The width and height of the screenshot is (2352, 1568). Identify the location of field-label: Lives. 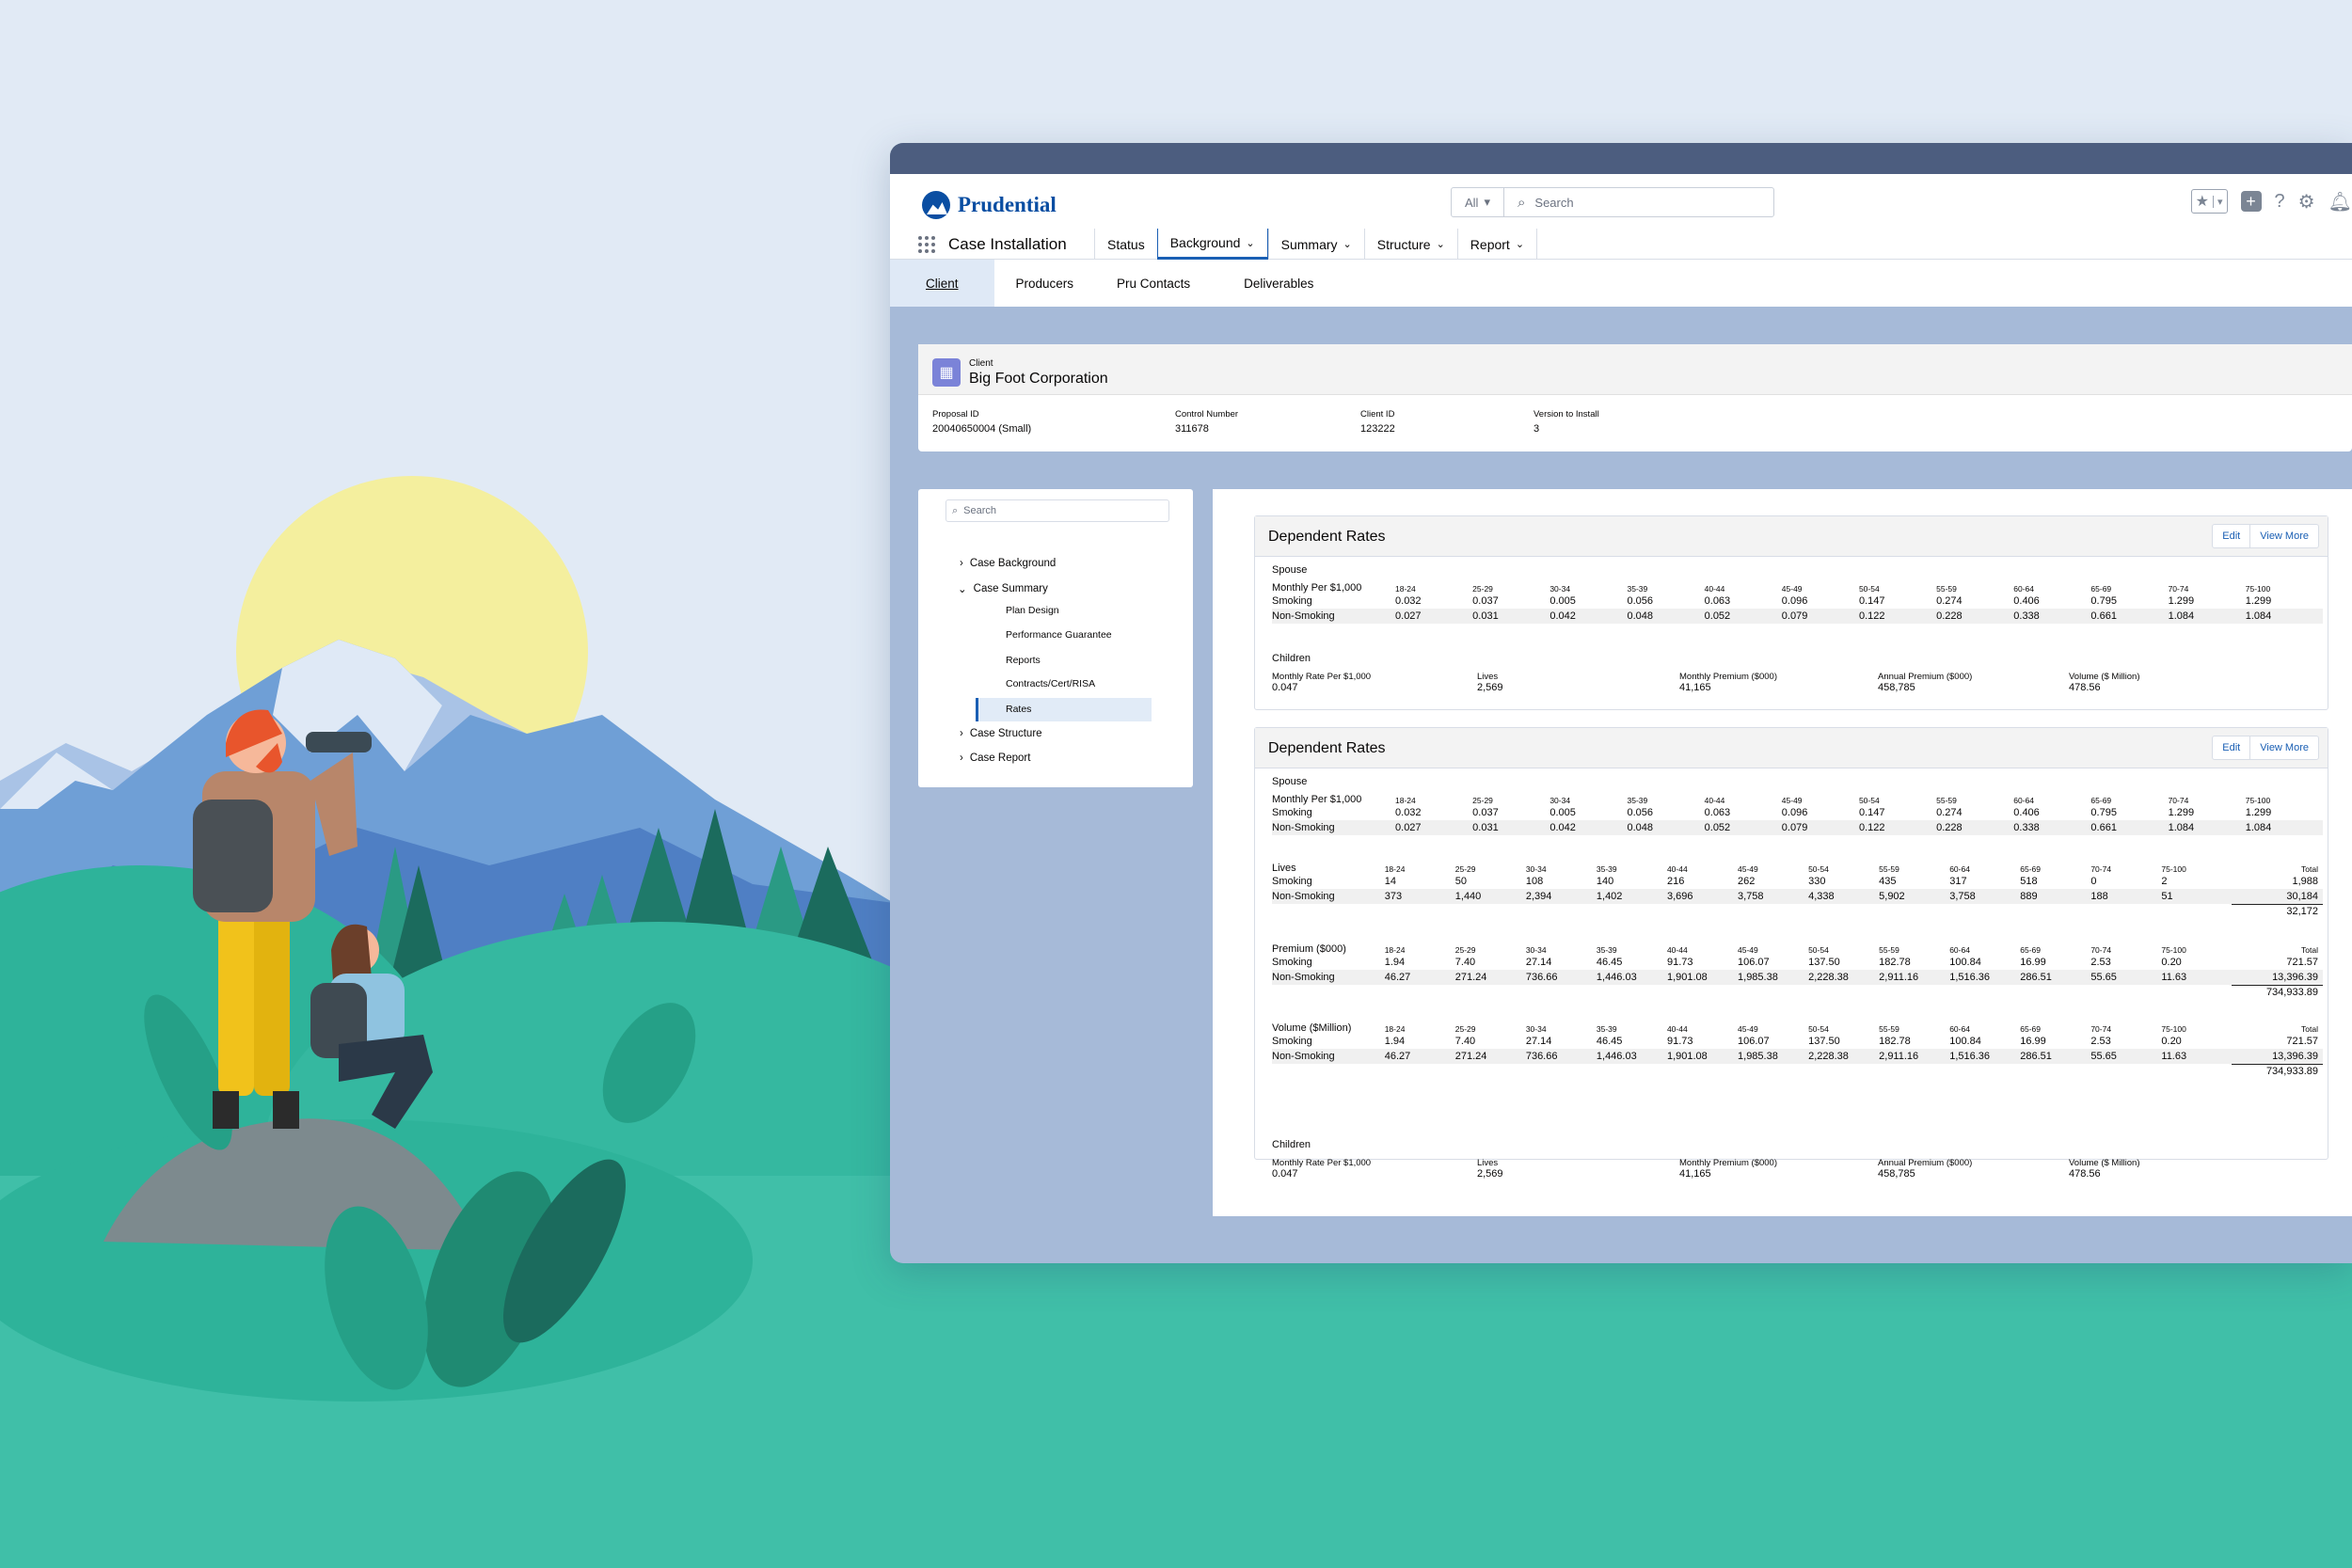
(1488, 677).